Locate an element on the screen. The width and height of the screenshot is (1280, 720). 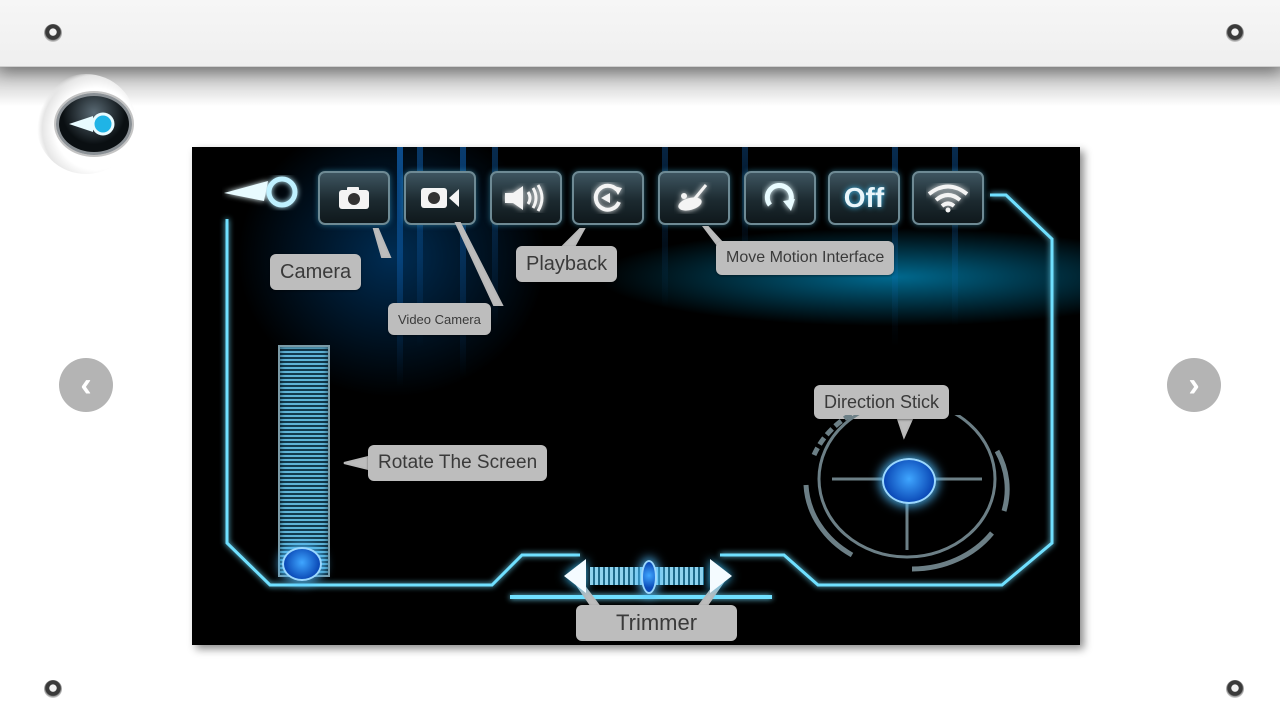
speaker-icon is located at coordinates (524, 198).